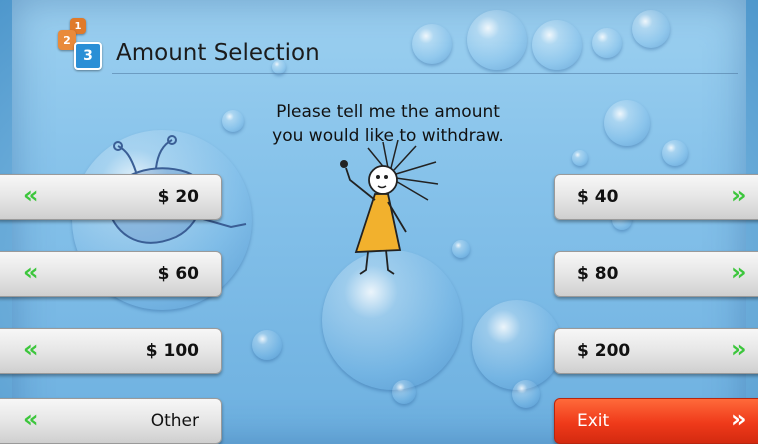 Image resolution: width=758 pixels, height=444 pixels. I want to click on amount-80-button: $ 80 », so click(656, 274).